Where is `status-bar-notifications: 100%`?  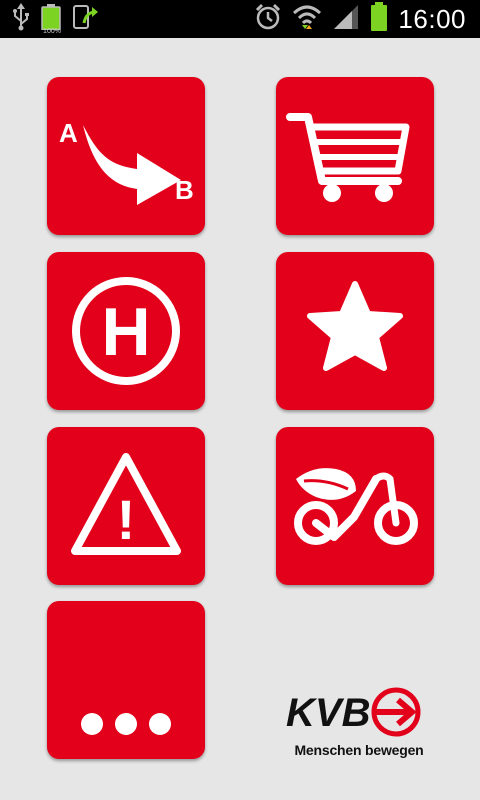 status-bar-notifications: 100% is located at coordinates (55, 19).